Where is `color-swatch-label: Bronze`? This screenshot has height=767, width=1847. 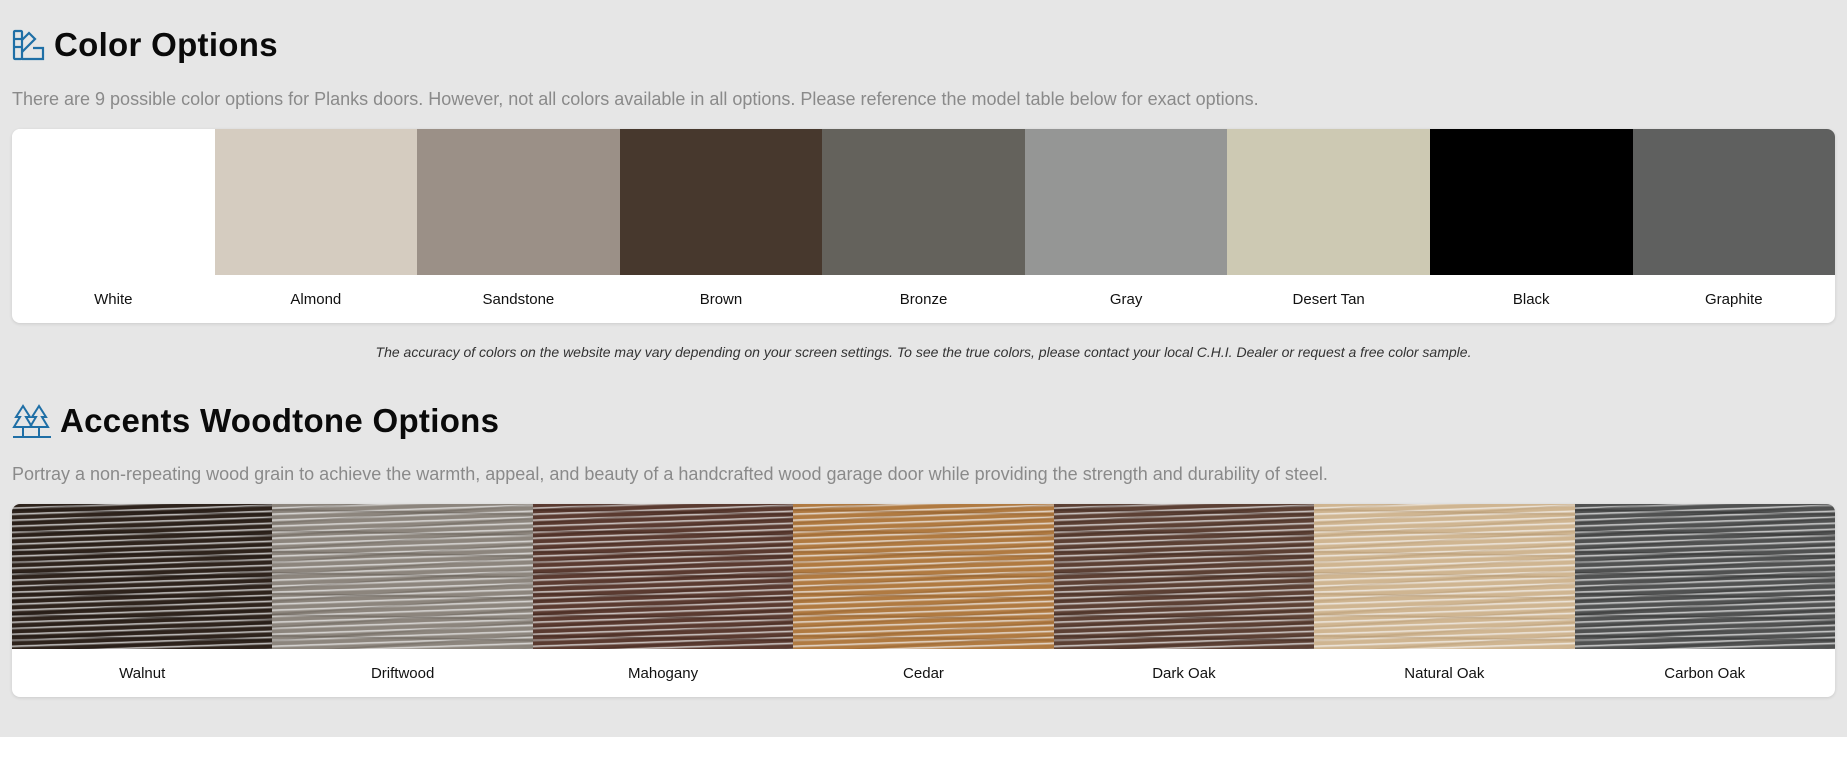 color-swatch-label: Bronze is located at coordinates (923, 299).